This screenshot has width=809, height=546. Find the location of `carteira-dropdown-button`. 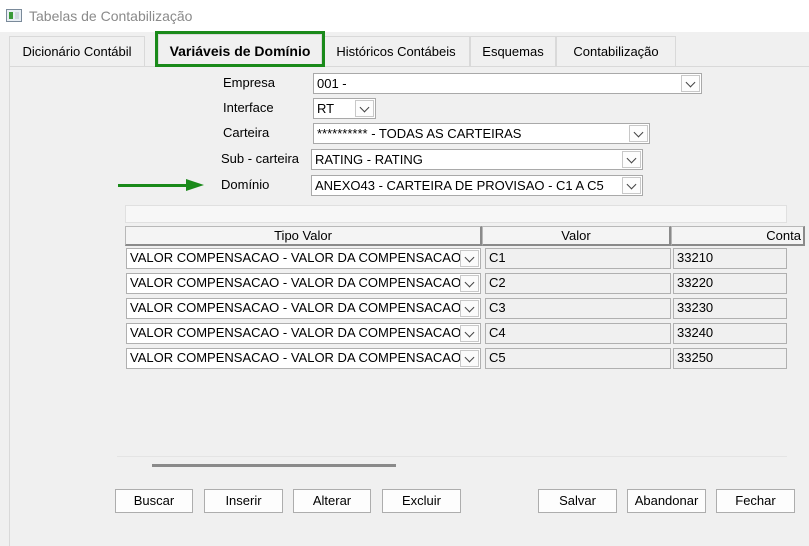

carteira-dropdown-button is located at coordinates (638, 133).